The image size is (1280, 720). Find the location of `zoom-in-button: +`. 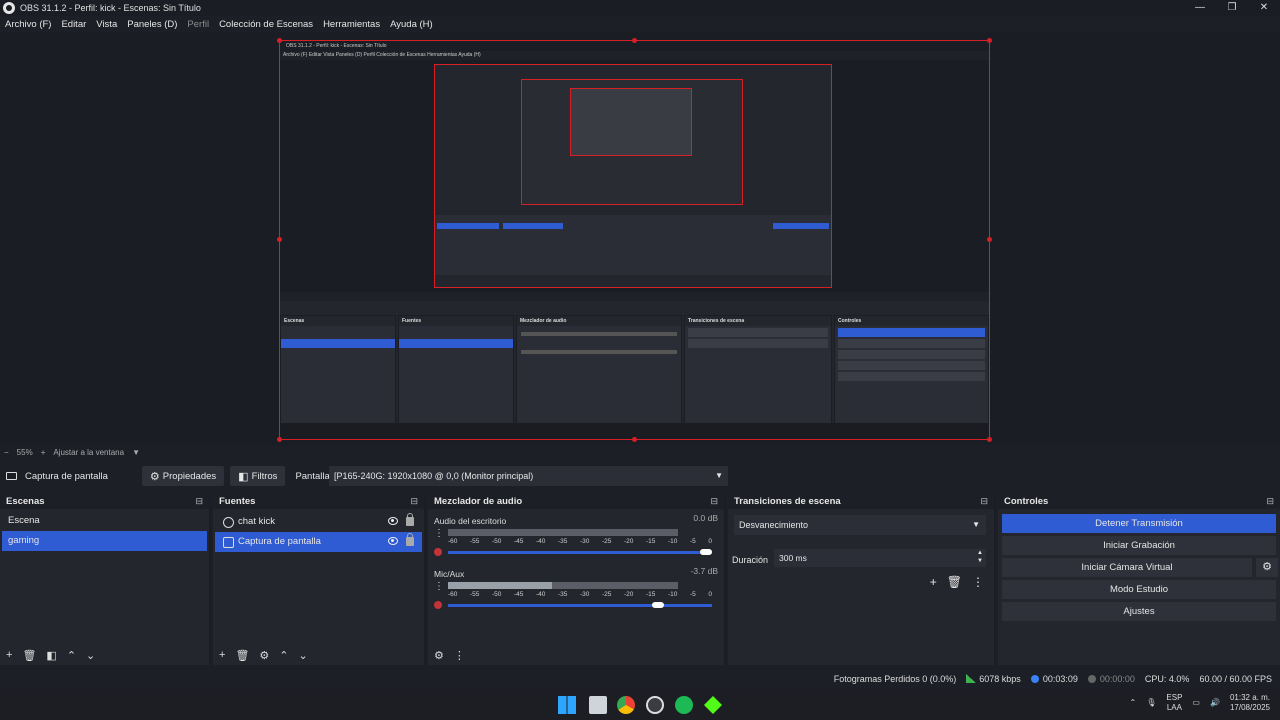

zoom-in-button: + is located at coordinates (43, 452).